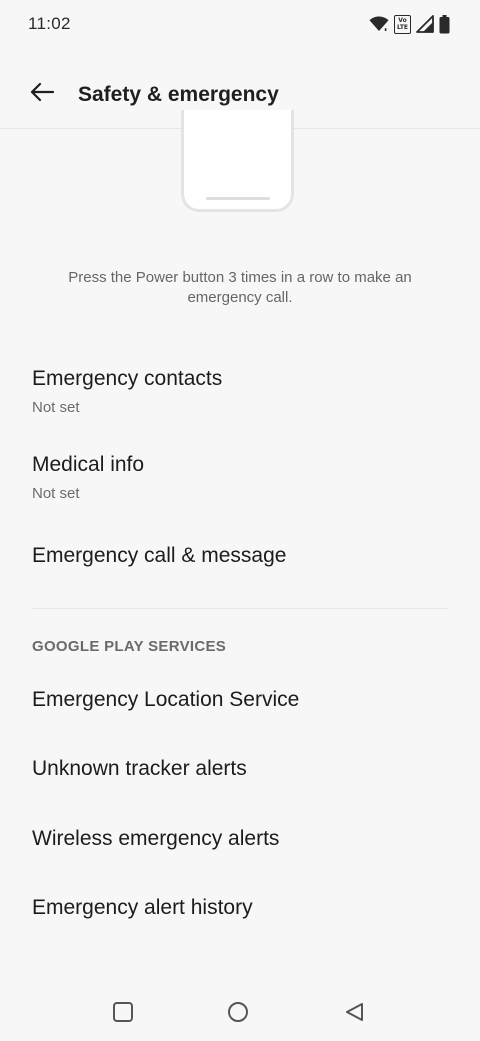 The image size is (480, 1041). What do you see at coordinates (444, 24) in the screenshot?
I see `battery-icon` at bounding box center [444, 24].